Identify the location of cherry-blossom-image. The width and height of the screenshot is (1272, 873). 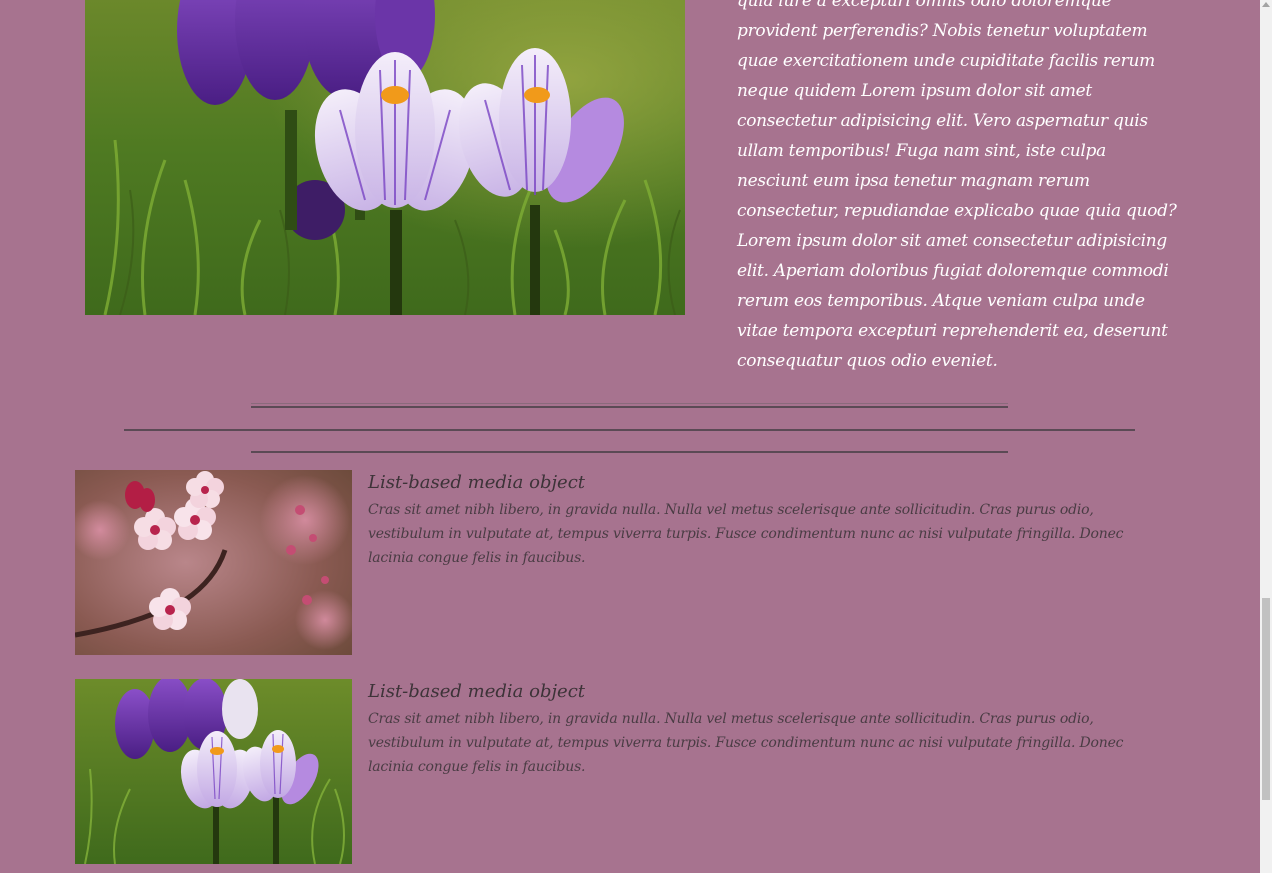
(213, 562).